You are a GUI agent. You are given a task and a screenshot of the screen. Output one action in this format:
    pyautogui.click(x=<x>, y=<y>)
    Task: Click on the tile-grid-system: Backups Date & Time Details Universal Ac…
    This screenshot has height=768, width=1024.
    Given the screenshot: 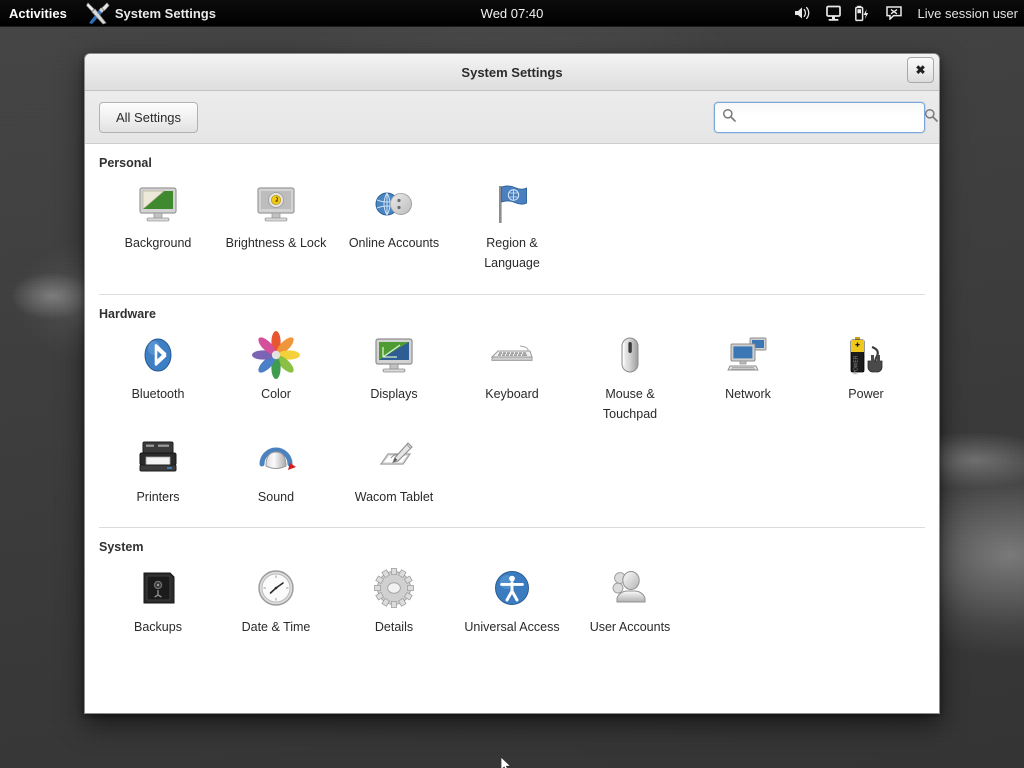 What is the action you would take?
    pyautogui.click(x=512, y=602)
    